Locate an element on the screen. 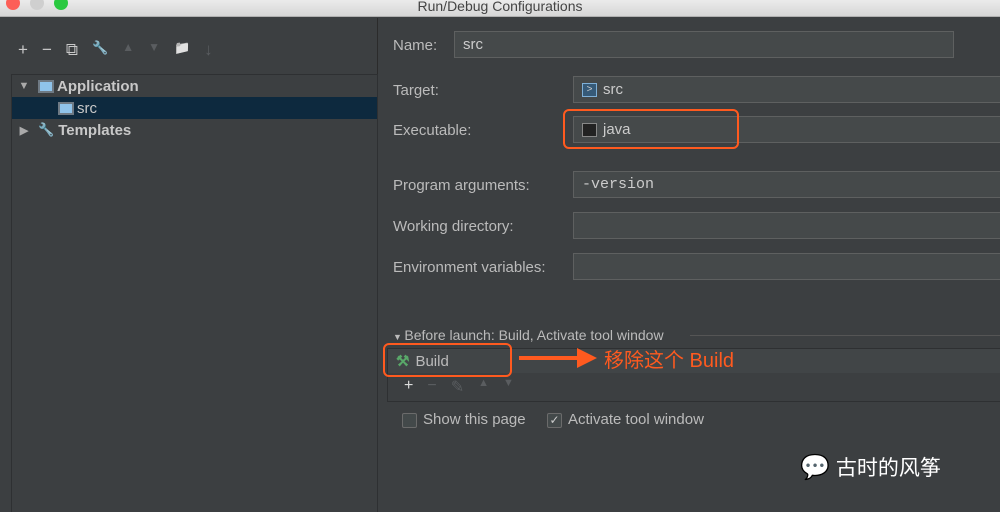  target-select: > src is located at coordinates (786, 89).